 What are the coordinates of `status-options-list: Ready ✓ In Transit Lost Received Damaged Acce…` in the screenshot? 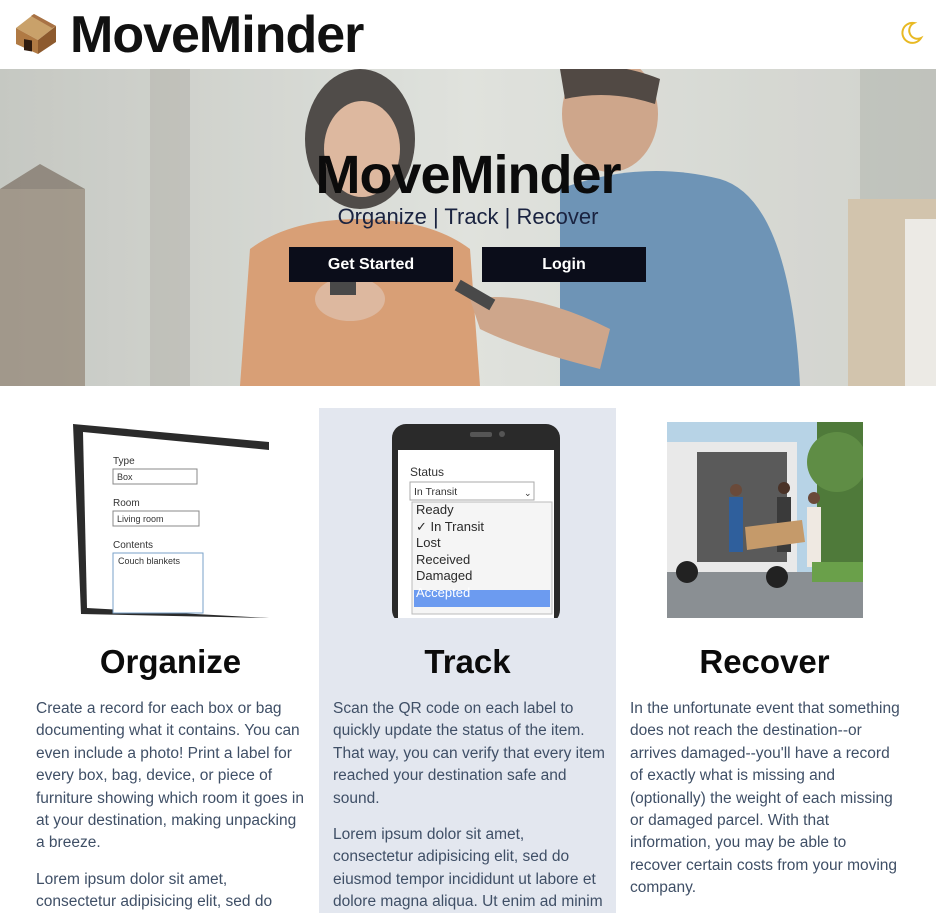 It's located at (467, 557).